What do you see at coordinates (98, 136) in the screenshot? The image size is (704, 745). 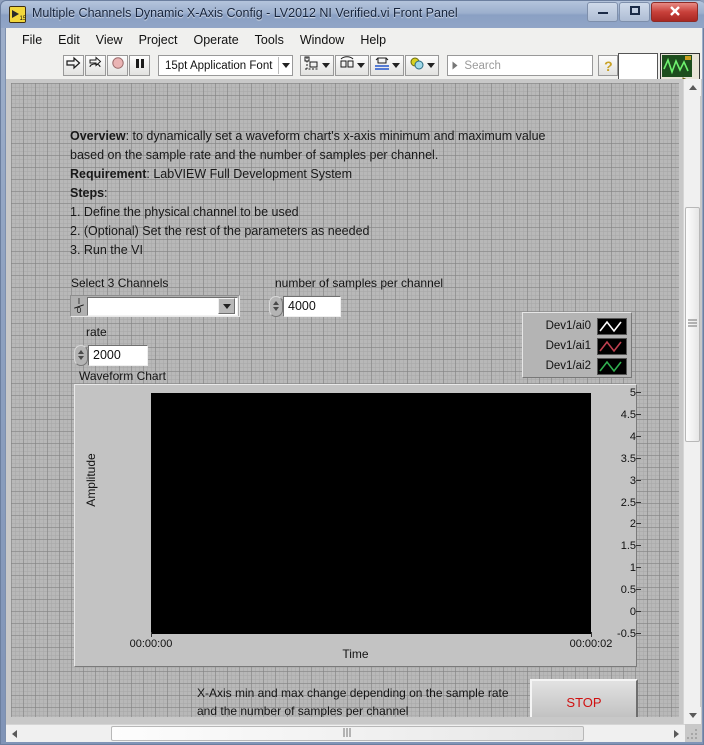 I see `overview-label: Overview` at bounding box center [98, 136].